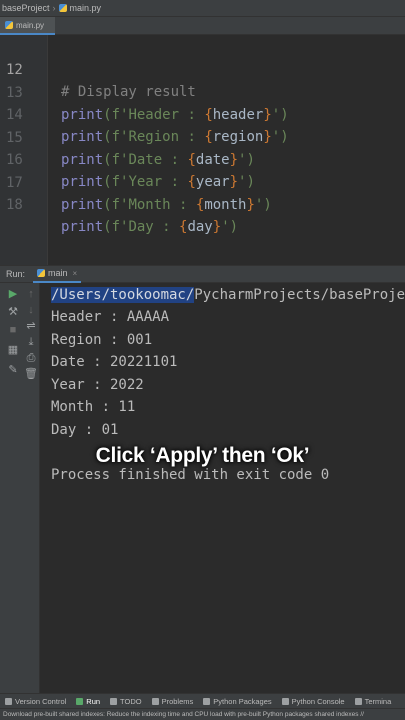  I want to click on console-line: Year : 2022, so click(97, 385).